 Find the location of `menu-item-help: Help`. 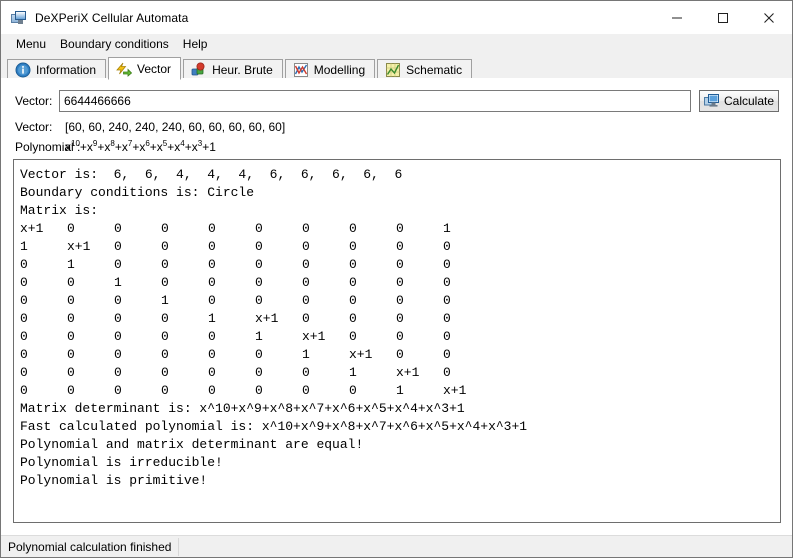

menu-item-help: Help is located at coordinates (195, 44).